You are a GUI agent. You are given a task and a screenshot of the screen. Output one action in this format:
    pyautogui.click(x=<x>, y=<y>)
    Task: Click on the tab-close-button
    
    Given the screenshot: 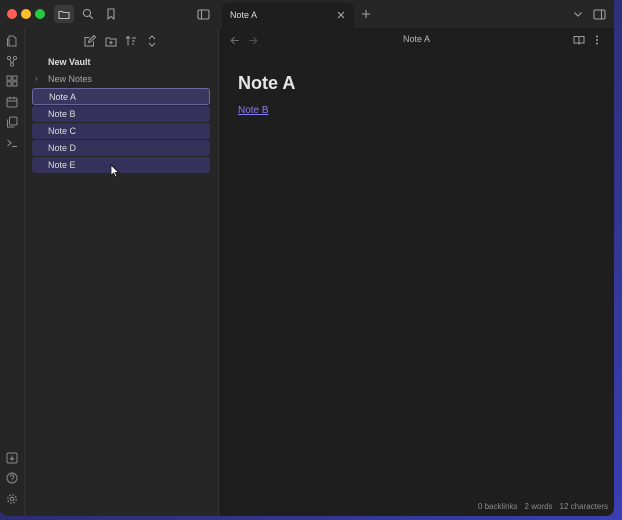 What is the action you would take?
    pyautogui.click(x=341, y=15)
    